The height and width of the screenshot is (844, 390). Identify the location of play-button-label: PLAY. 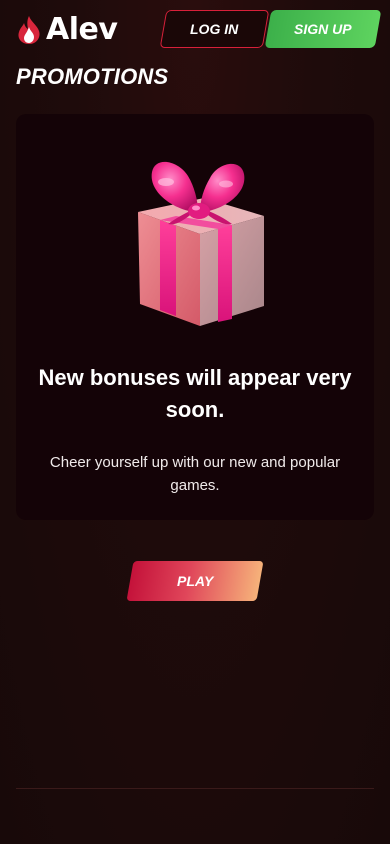
(195, 581).